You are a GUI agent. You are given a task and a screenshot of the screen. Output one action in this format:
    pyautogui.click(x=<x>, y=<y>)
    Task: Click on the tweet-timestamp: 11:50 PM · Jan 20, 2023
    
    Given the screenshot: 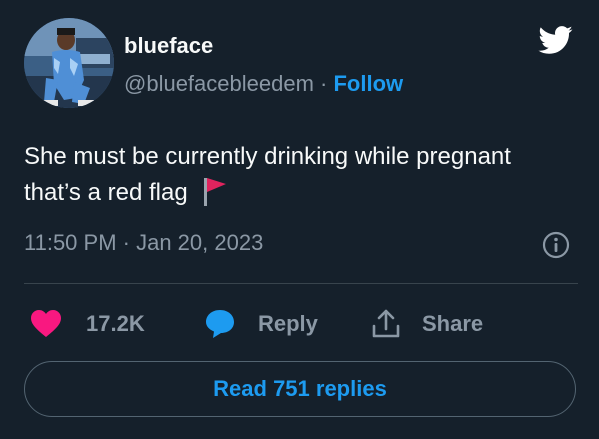 What is the action you would take?
    pyautogui.click(x=143, y=243)
    